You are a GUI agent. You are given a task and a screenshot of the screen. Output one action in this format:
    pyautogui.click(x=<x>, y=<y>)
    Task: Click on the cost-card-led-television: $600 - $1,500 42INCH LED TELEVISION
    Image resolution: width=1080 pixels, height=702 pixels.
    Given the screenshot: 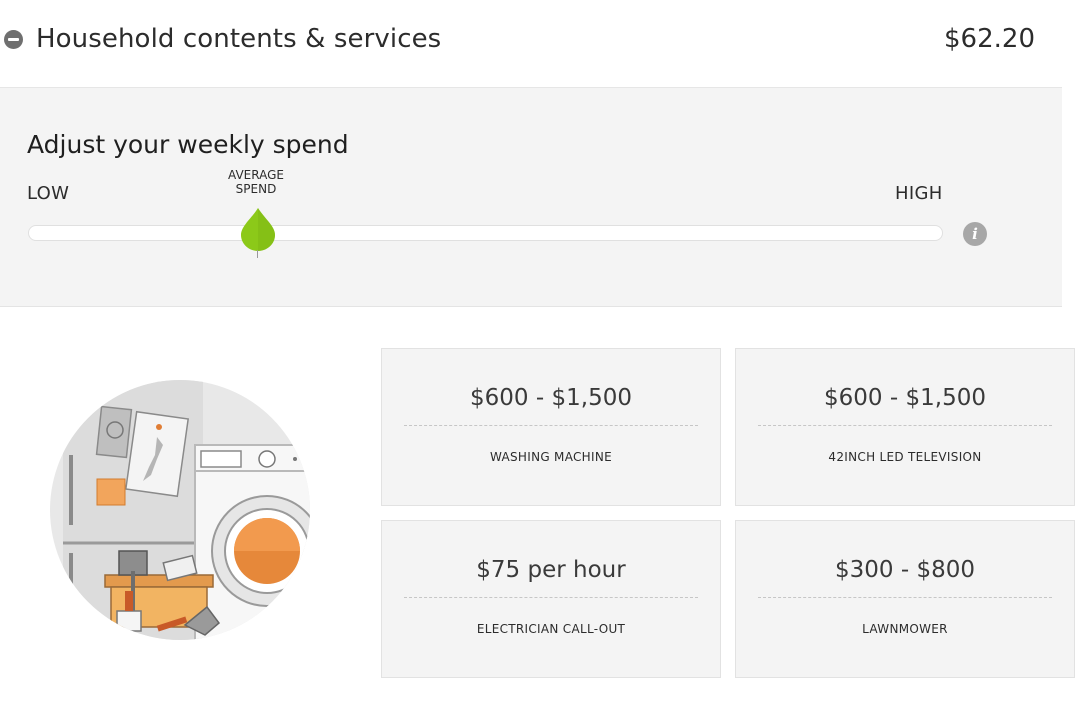 What is the action you would take?
    pyautogui.click(x=905, y=427)
    